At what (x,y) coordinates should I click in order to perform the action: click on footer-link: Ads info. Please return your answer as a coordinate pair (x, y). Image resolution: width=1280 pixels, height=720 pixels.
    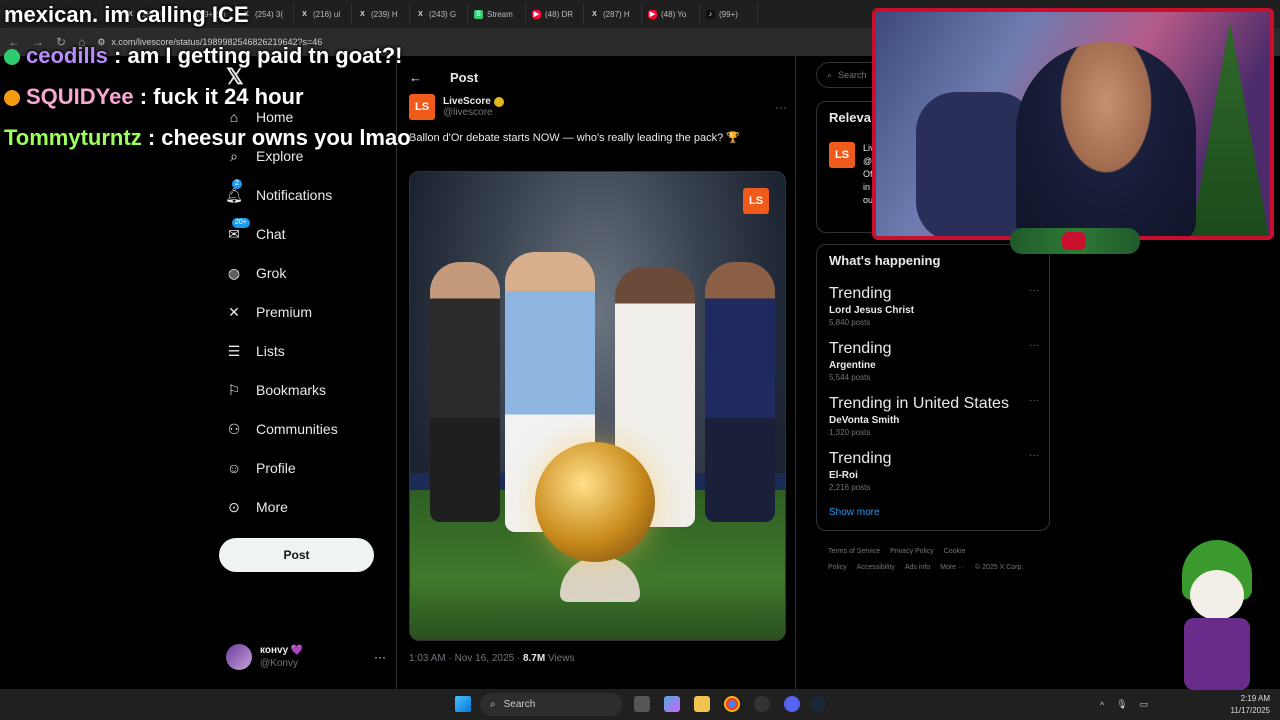
    Looking at the image, I should click on (917, 567).